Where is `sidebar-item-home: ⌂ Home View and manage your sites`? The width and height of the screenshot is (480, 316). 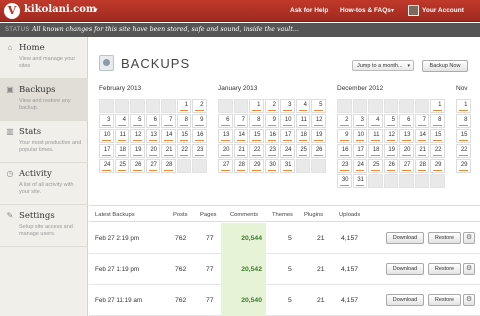 sidebar-item-home: ⌂ Home View and manage your sites is located at coordinates (44, 58).